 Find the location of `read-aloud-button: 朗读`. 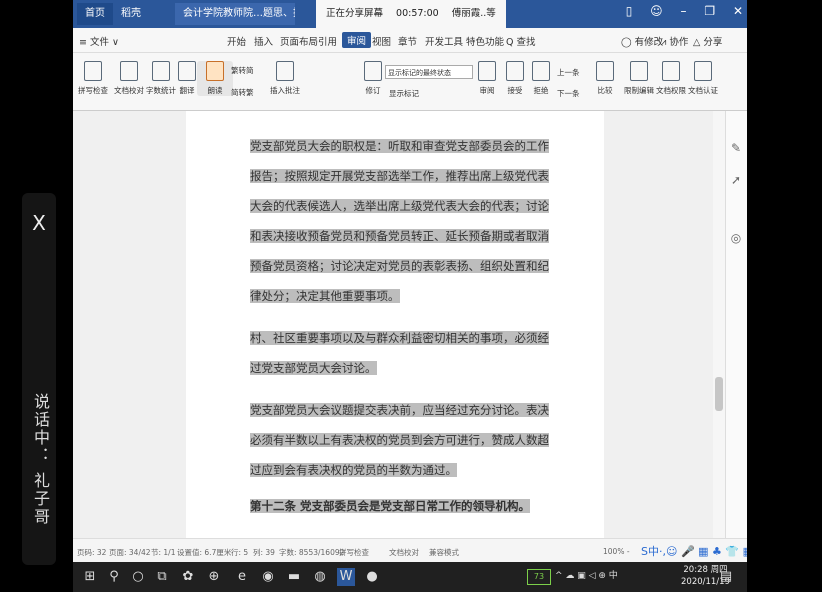

read-aloud-button: 朗读 is located at coordinates (215, 78).